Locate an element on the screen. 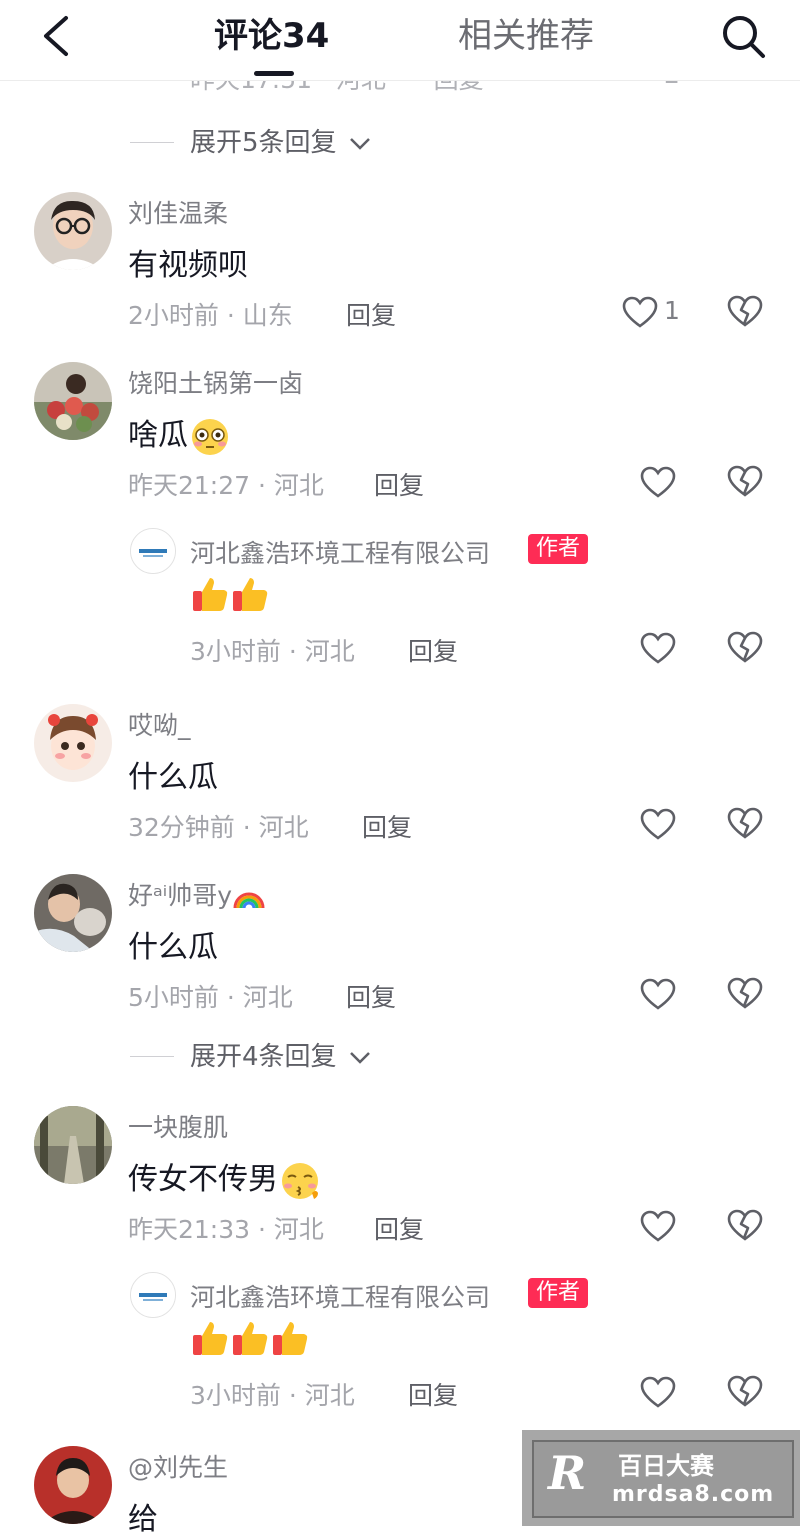  watermark-box: R 百日大赛 mrdsa8.com is located at coordinates (663, 1479).